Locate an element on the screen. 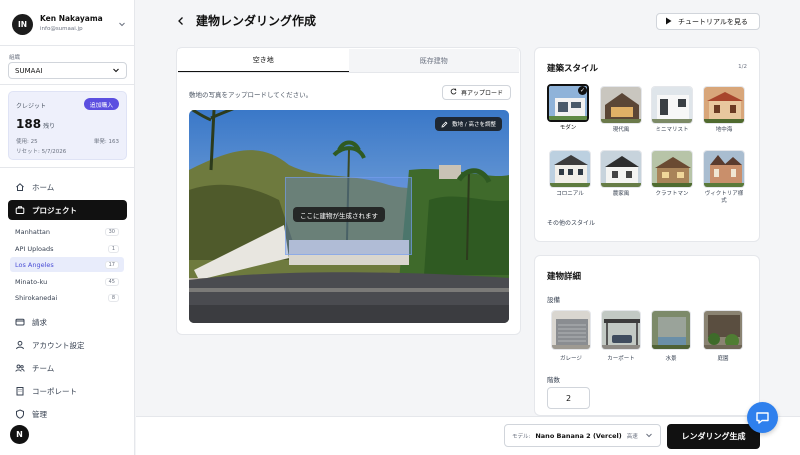  check-icon: ✓ is located at coordinates (582, 90).